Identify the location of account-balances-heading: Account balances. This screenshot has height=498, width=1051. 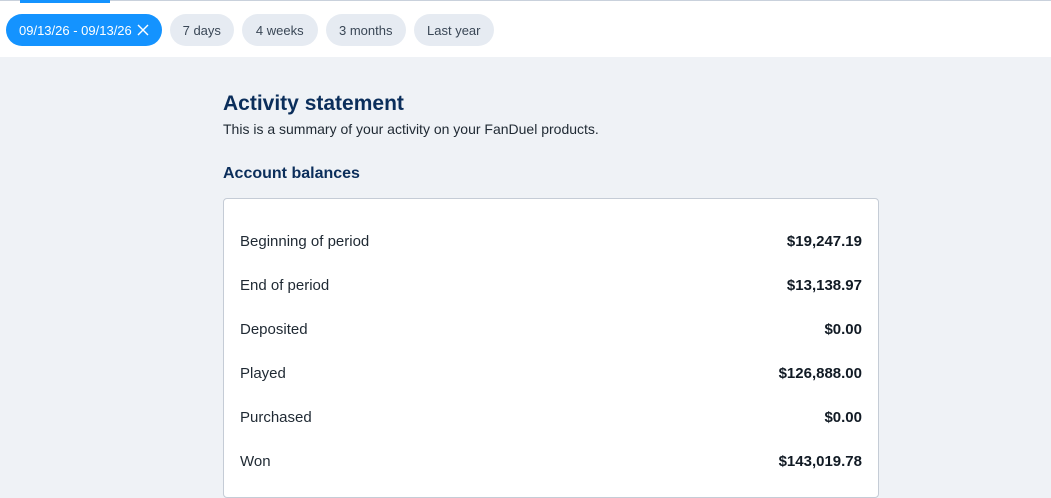
(291, 173).